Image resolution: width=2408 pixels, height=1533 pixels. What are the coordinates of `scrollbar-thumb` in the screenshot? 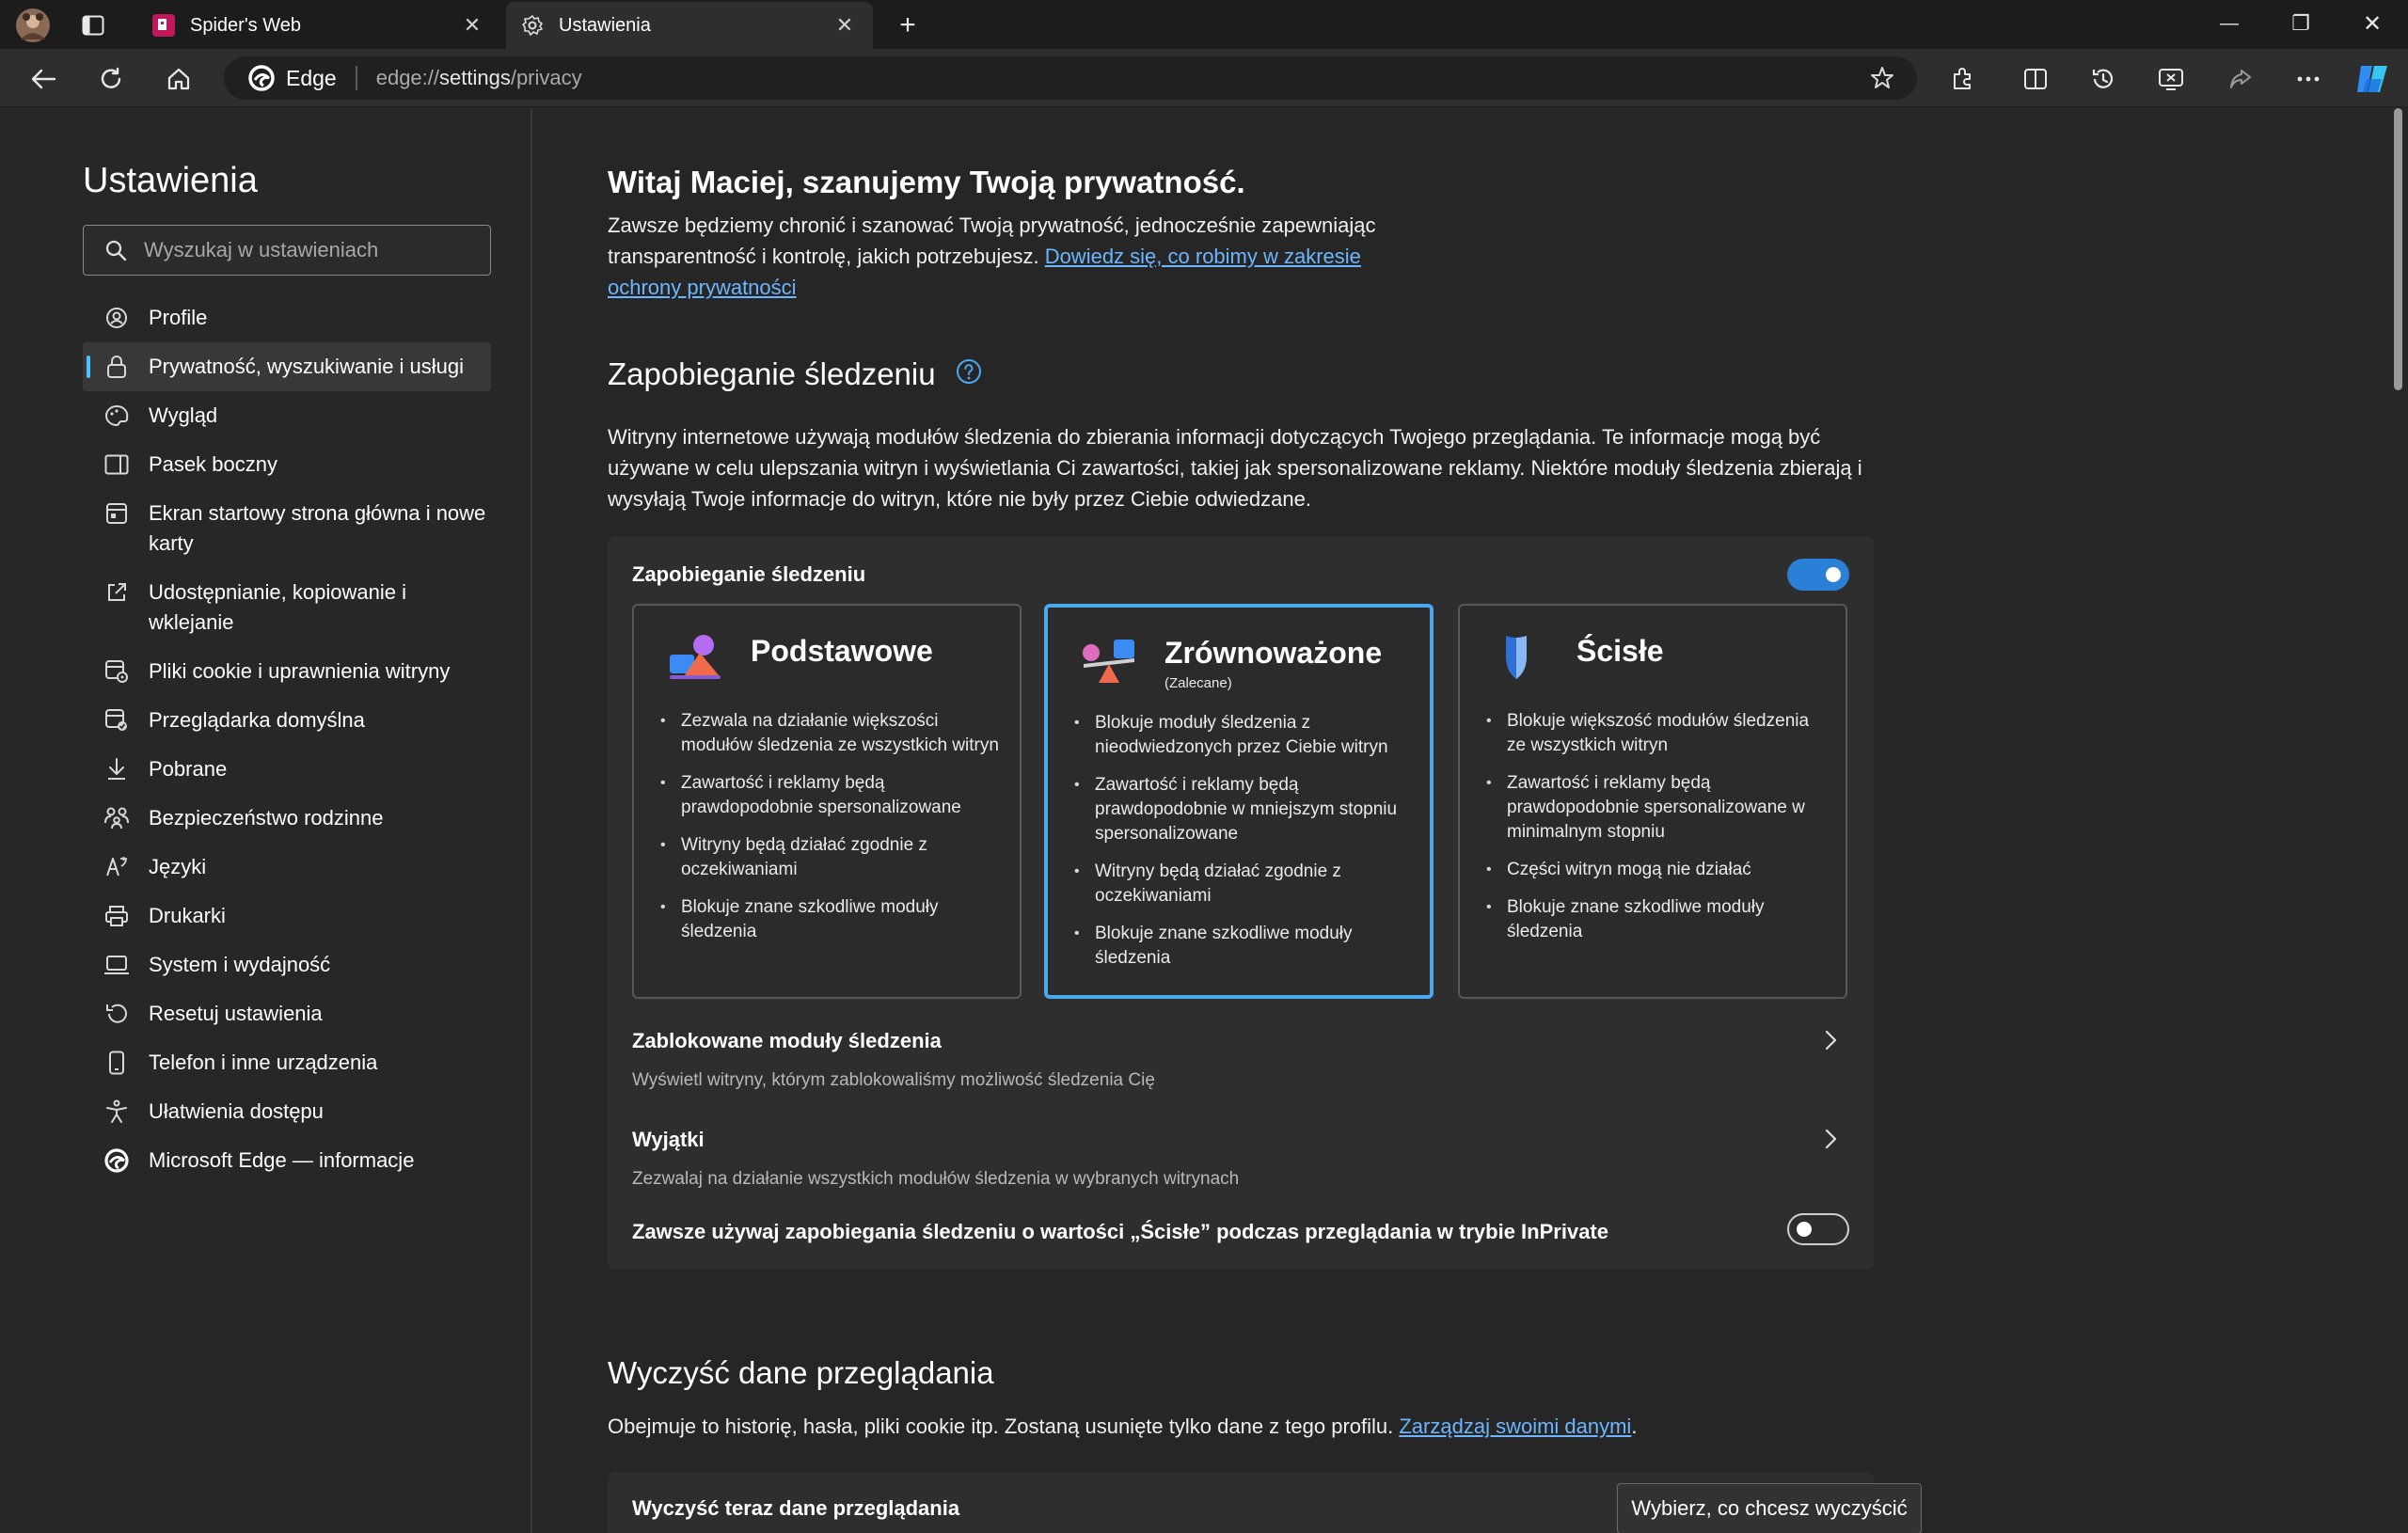 It's located at (2398, 249).